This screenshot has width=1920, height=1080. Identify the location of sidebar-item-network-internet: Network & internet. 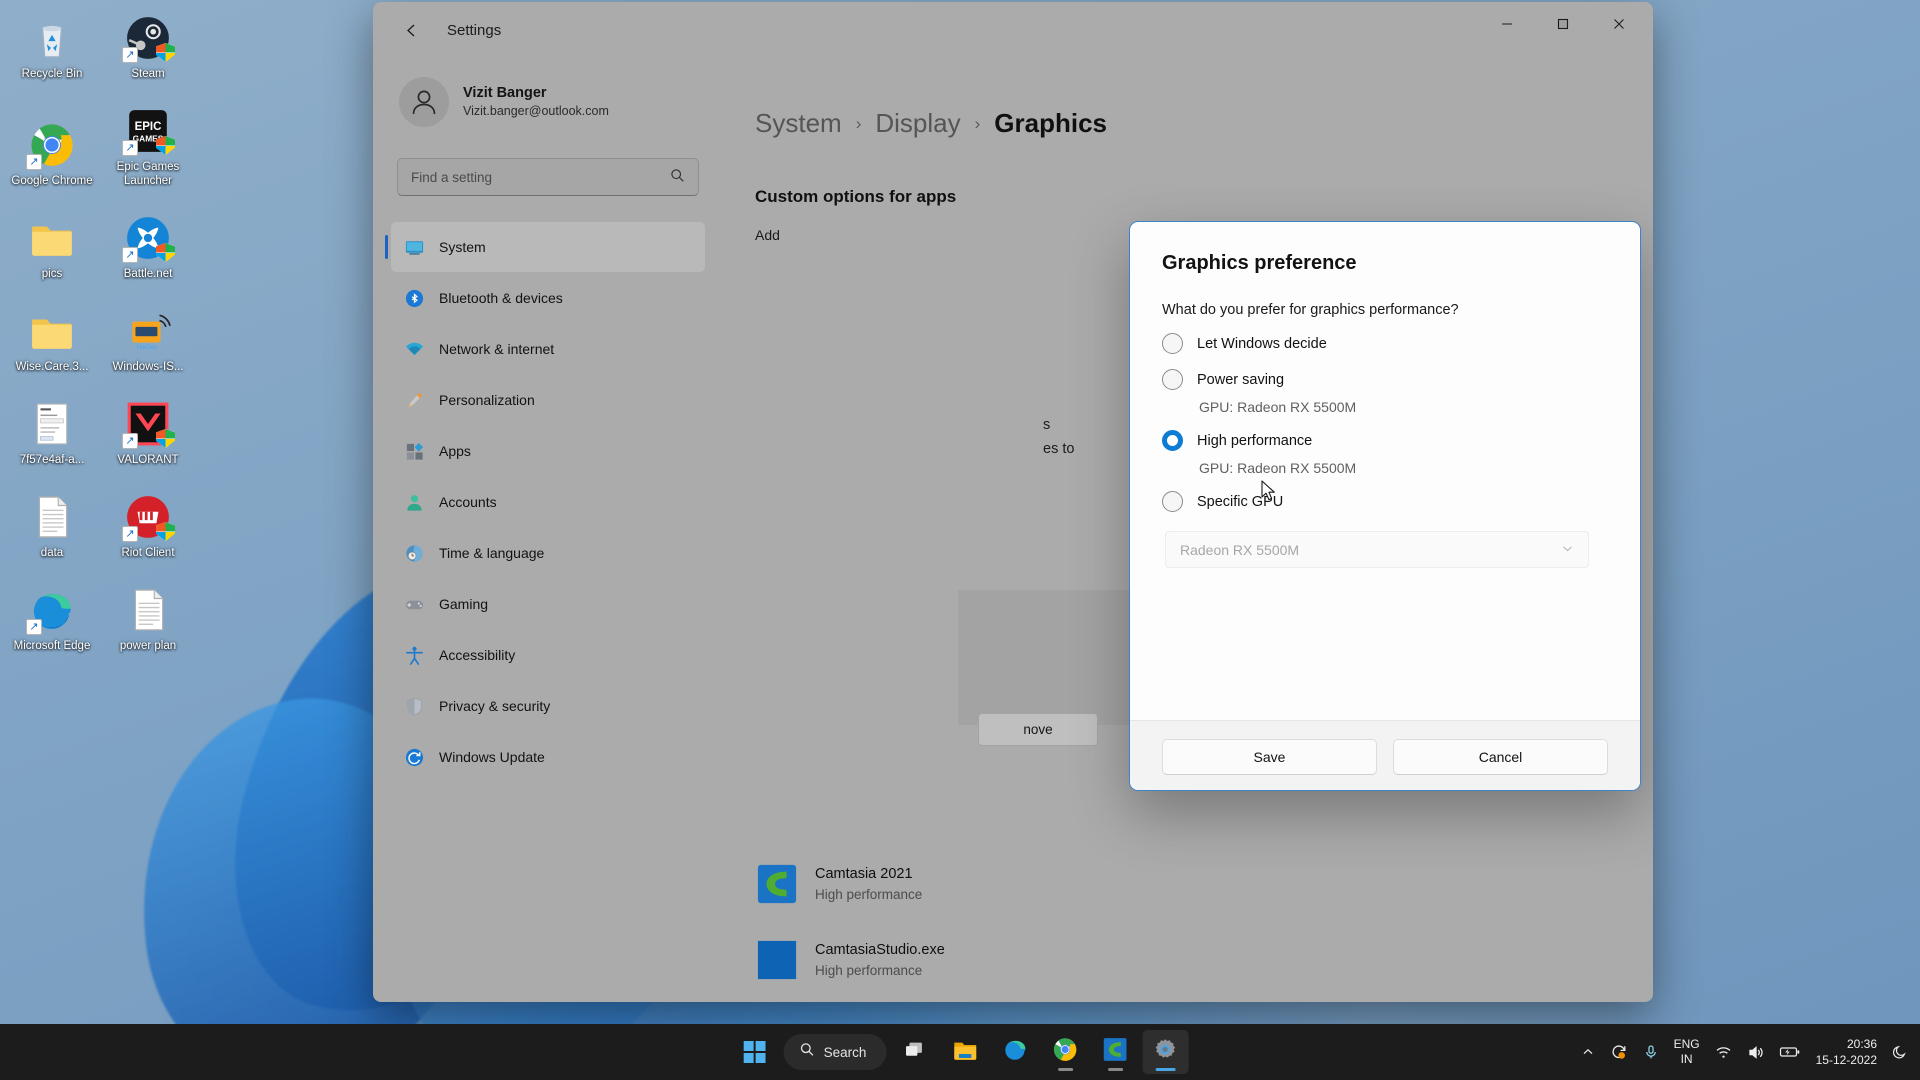
(548, 349).